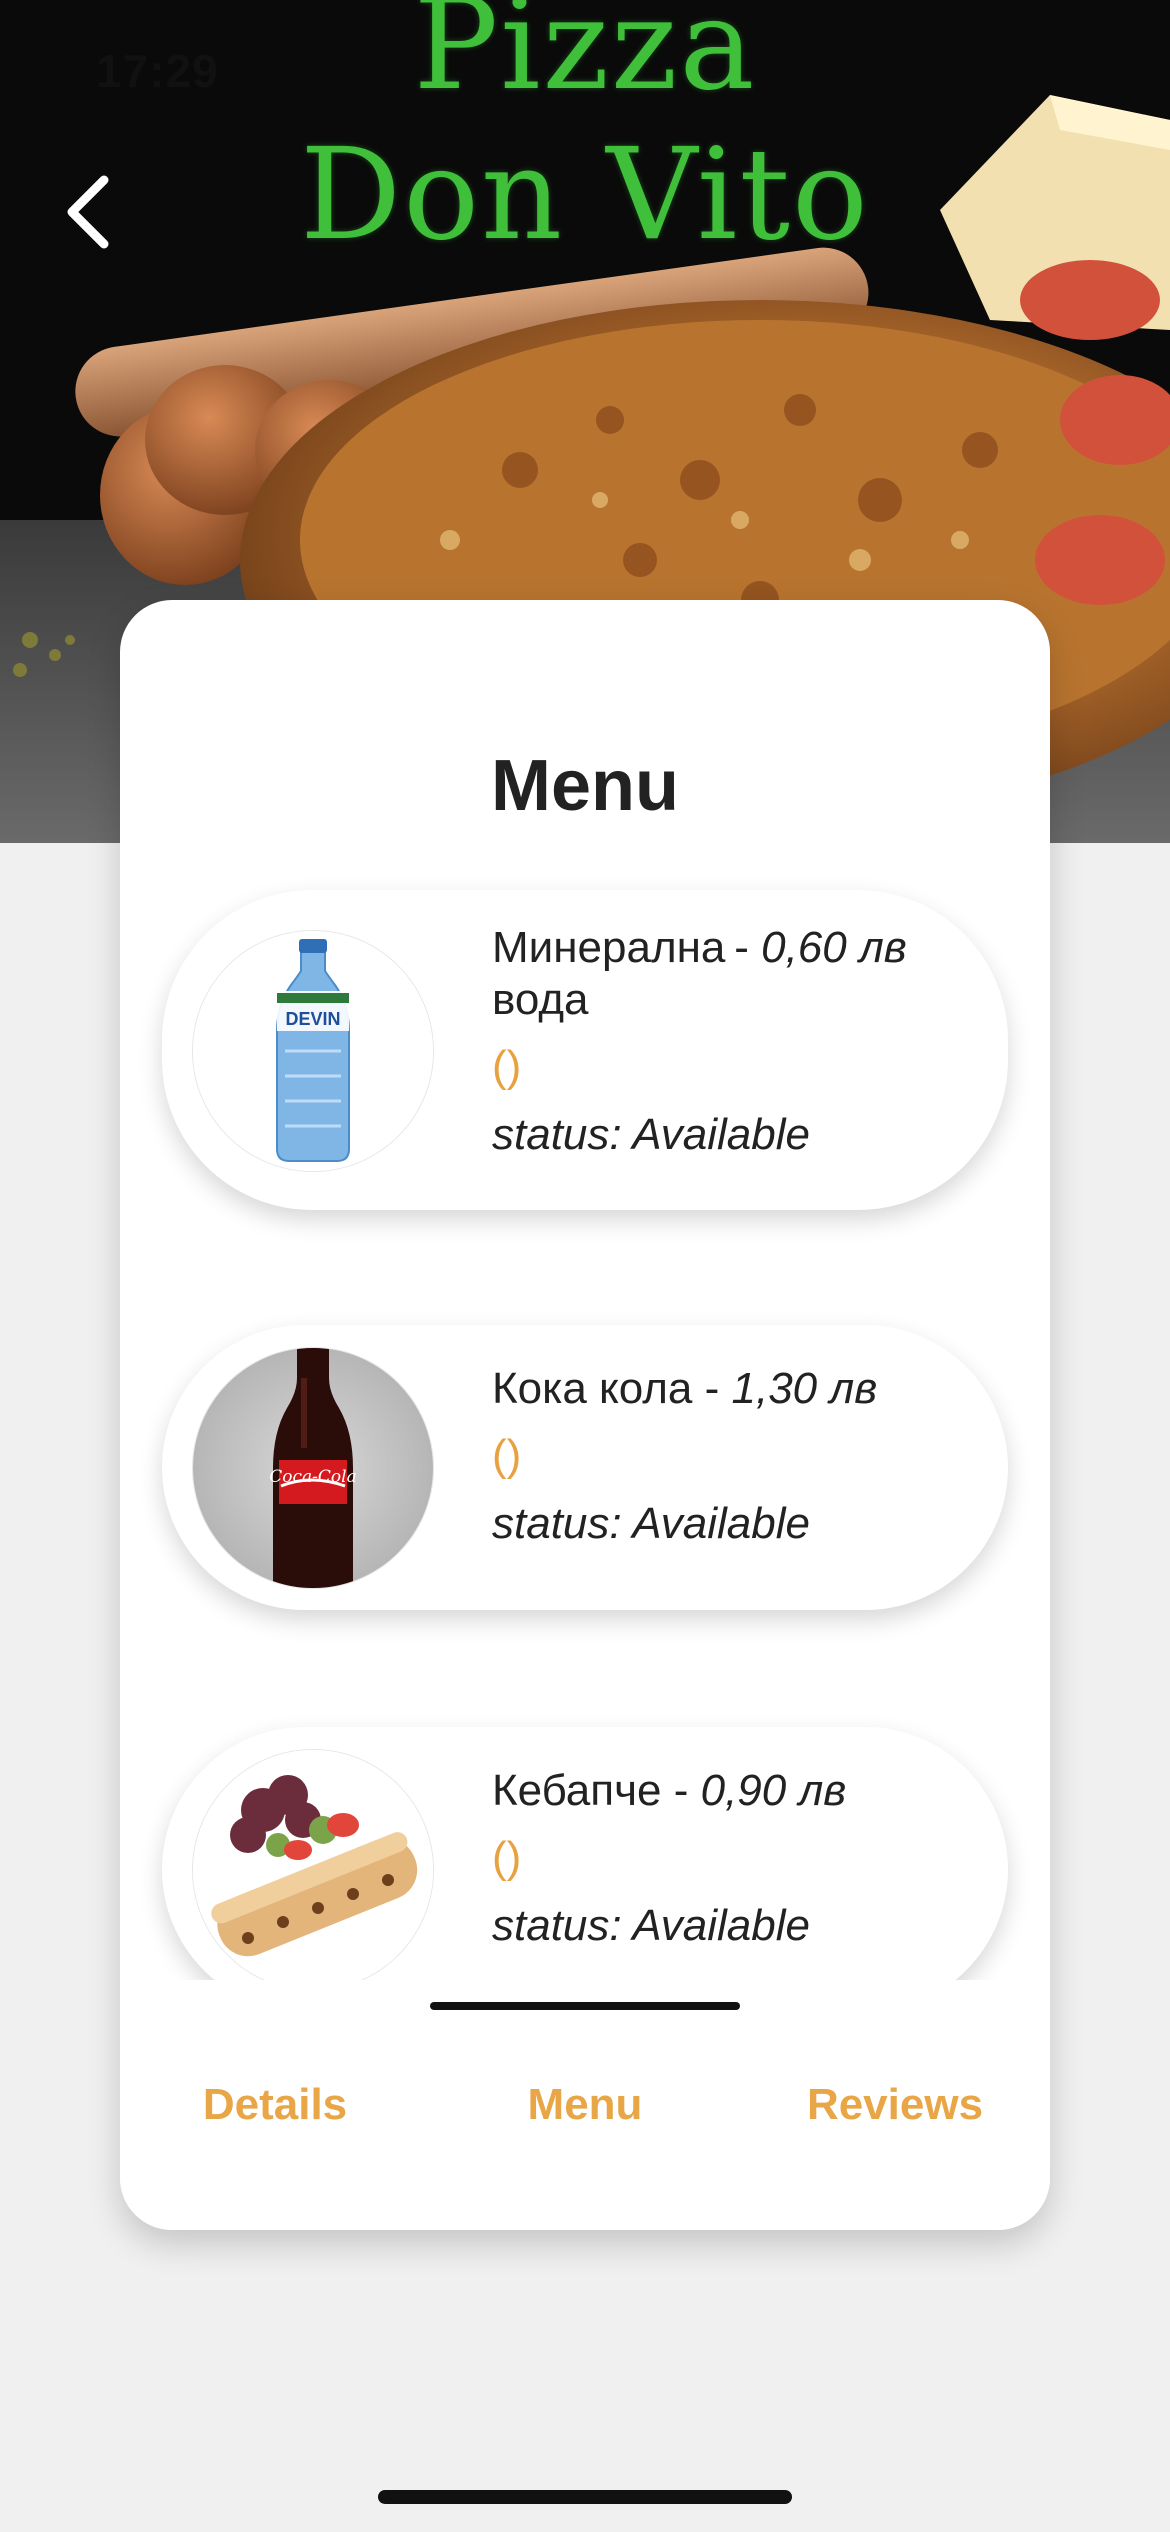 The width and height of the screenshot is (1170, 2532). What do you see at coordinates (157, 71) in the screenshot?
I see `status-bar-time: 17:29` at bounding box center [157, 71].